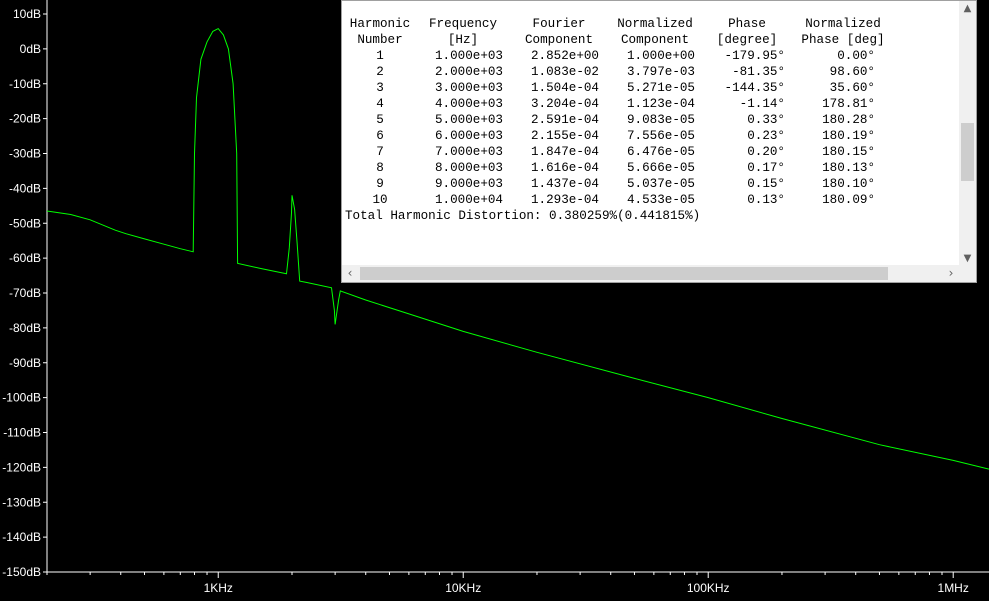 This screenshot has width=989, height=601. Describe the element at coordinates (21, 502) in the screenshot. I see `y-tick-label: -130dB` at that location.